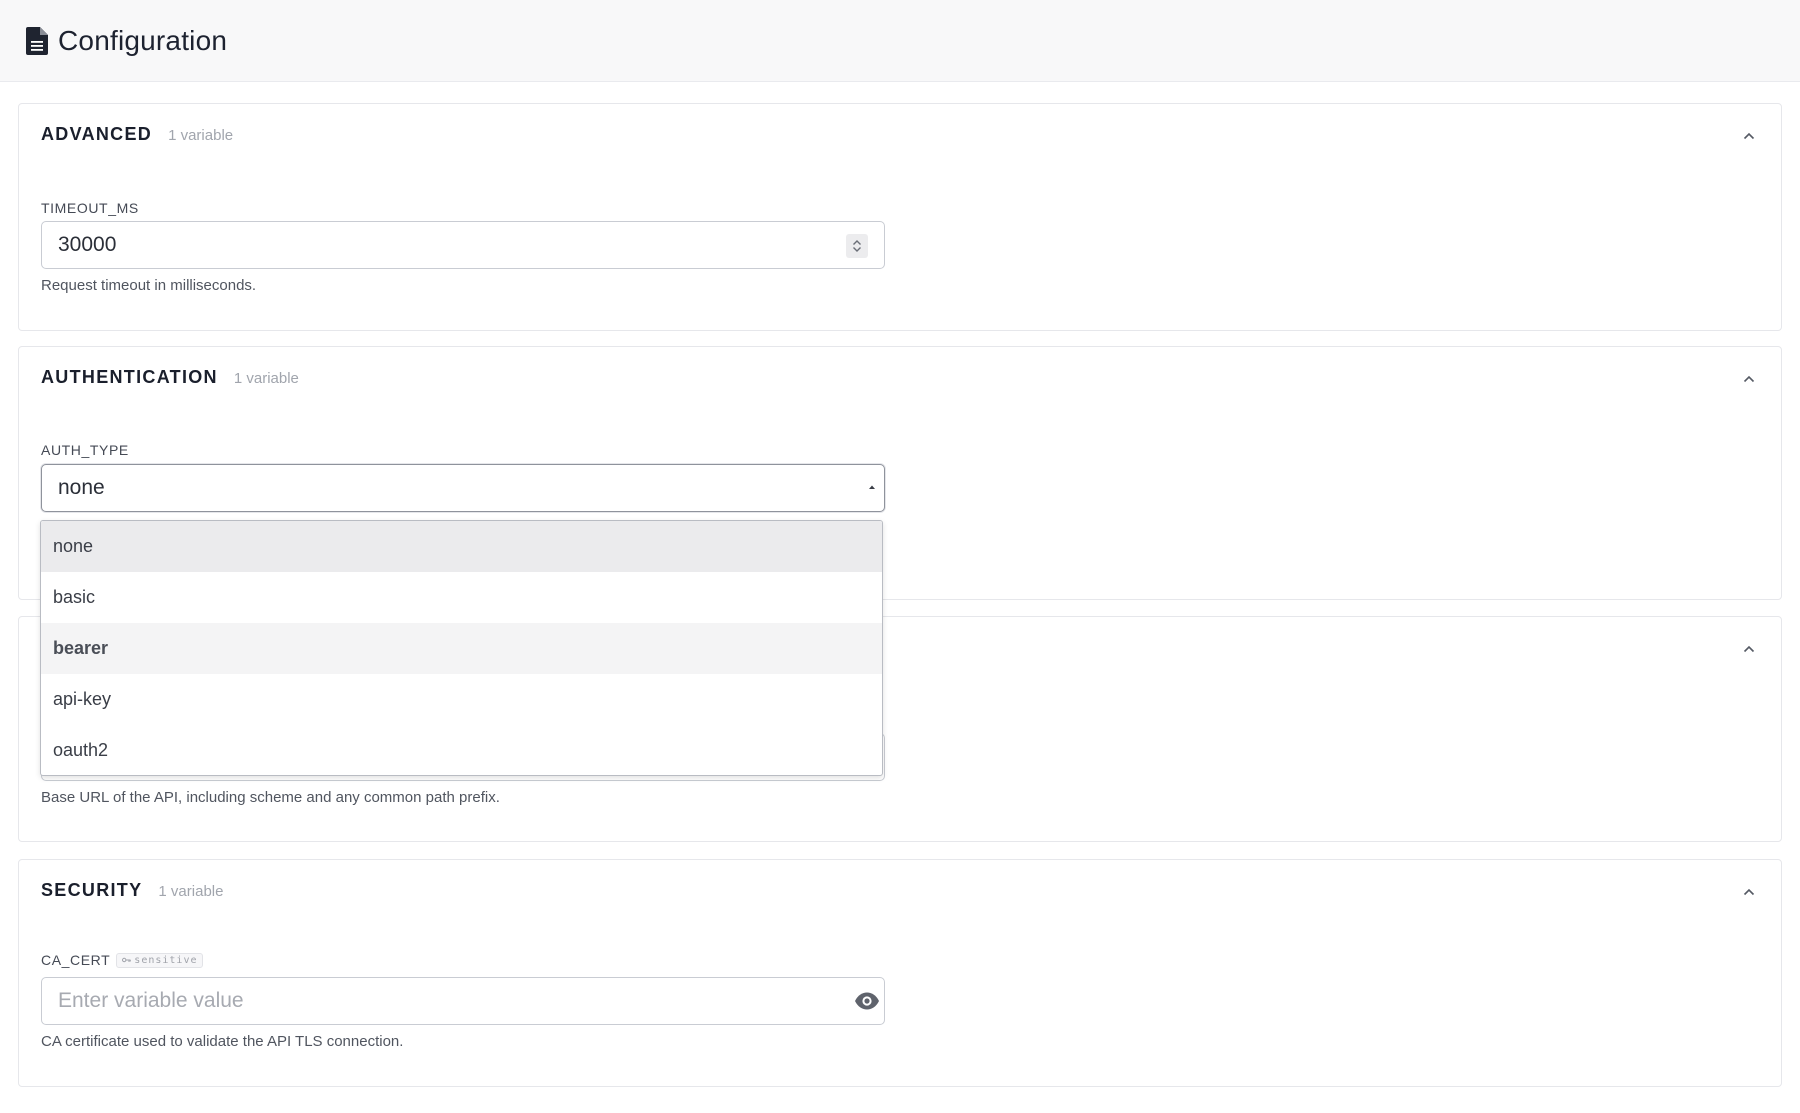  I want to click on field-label: TIMEOUT_MS, so click(90, 208).